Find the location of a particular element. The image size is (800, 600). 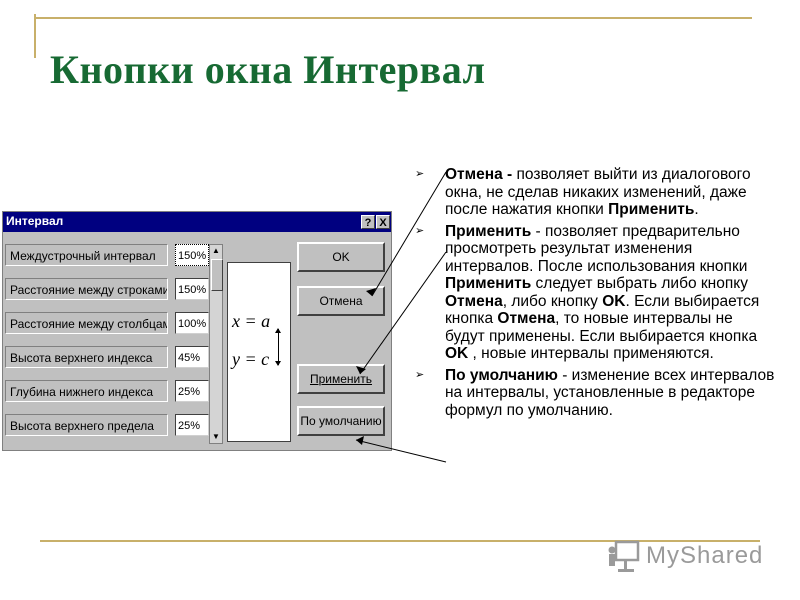

logo-text: MyShared is located at coordinates (705, 555).